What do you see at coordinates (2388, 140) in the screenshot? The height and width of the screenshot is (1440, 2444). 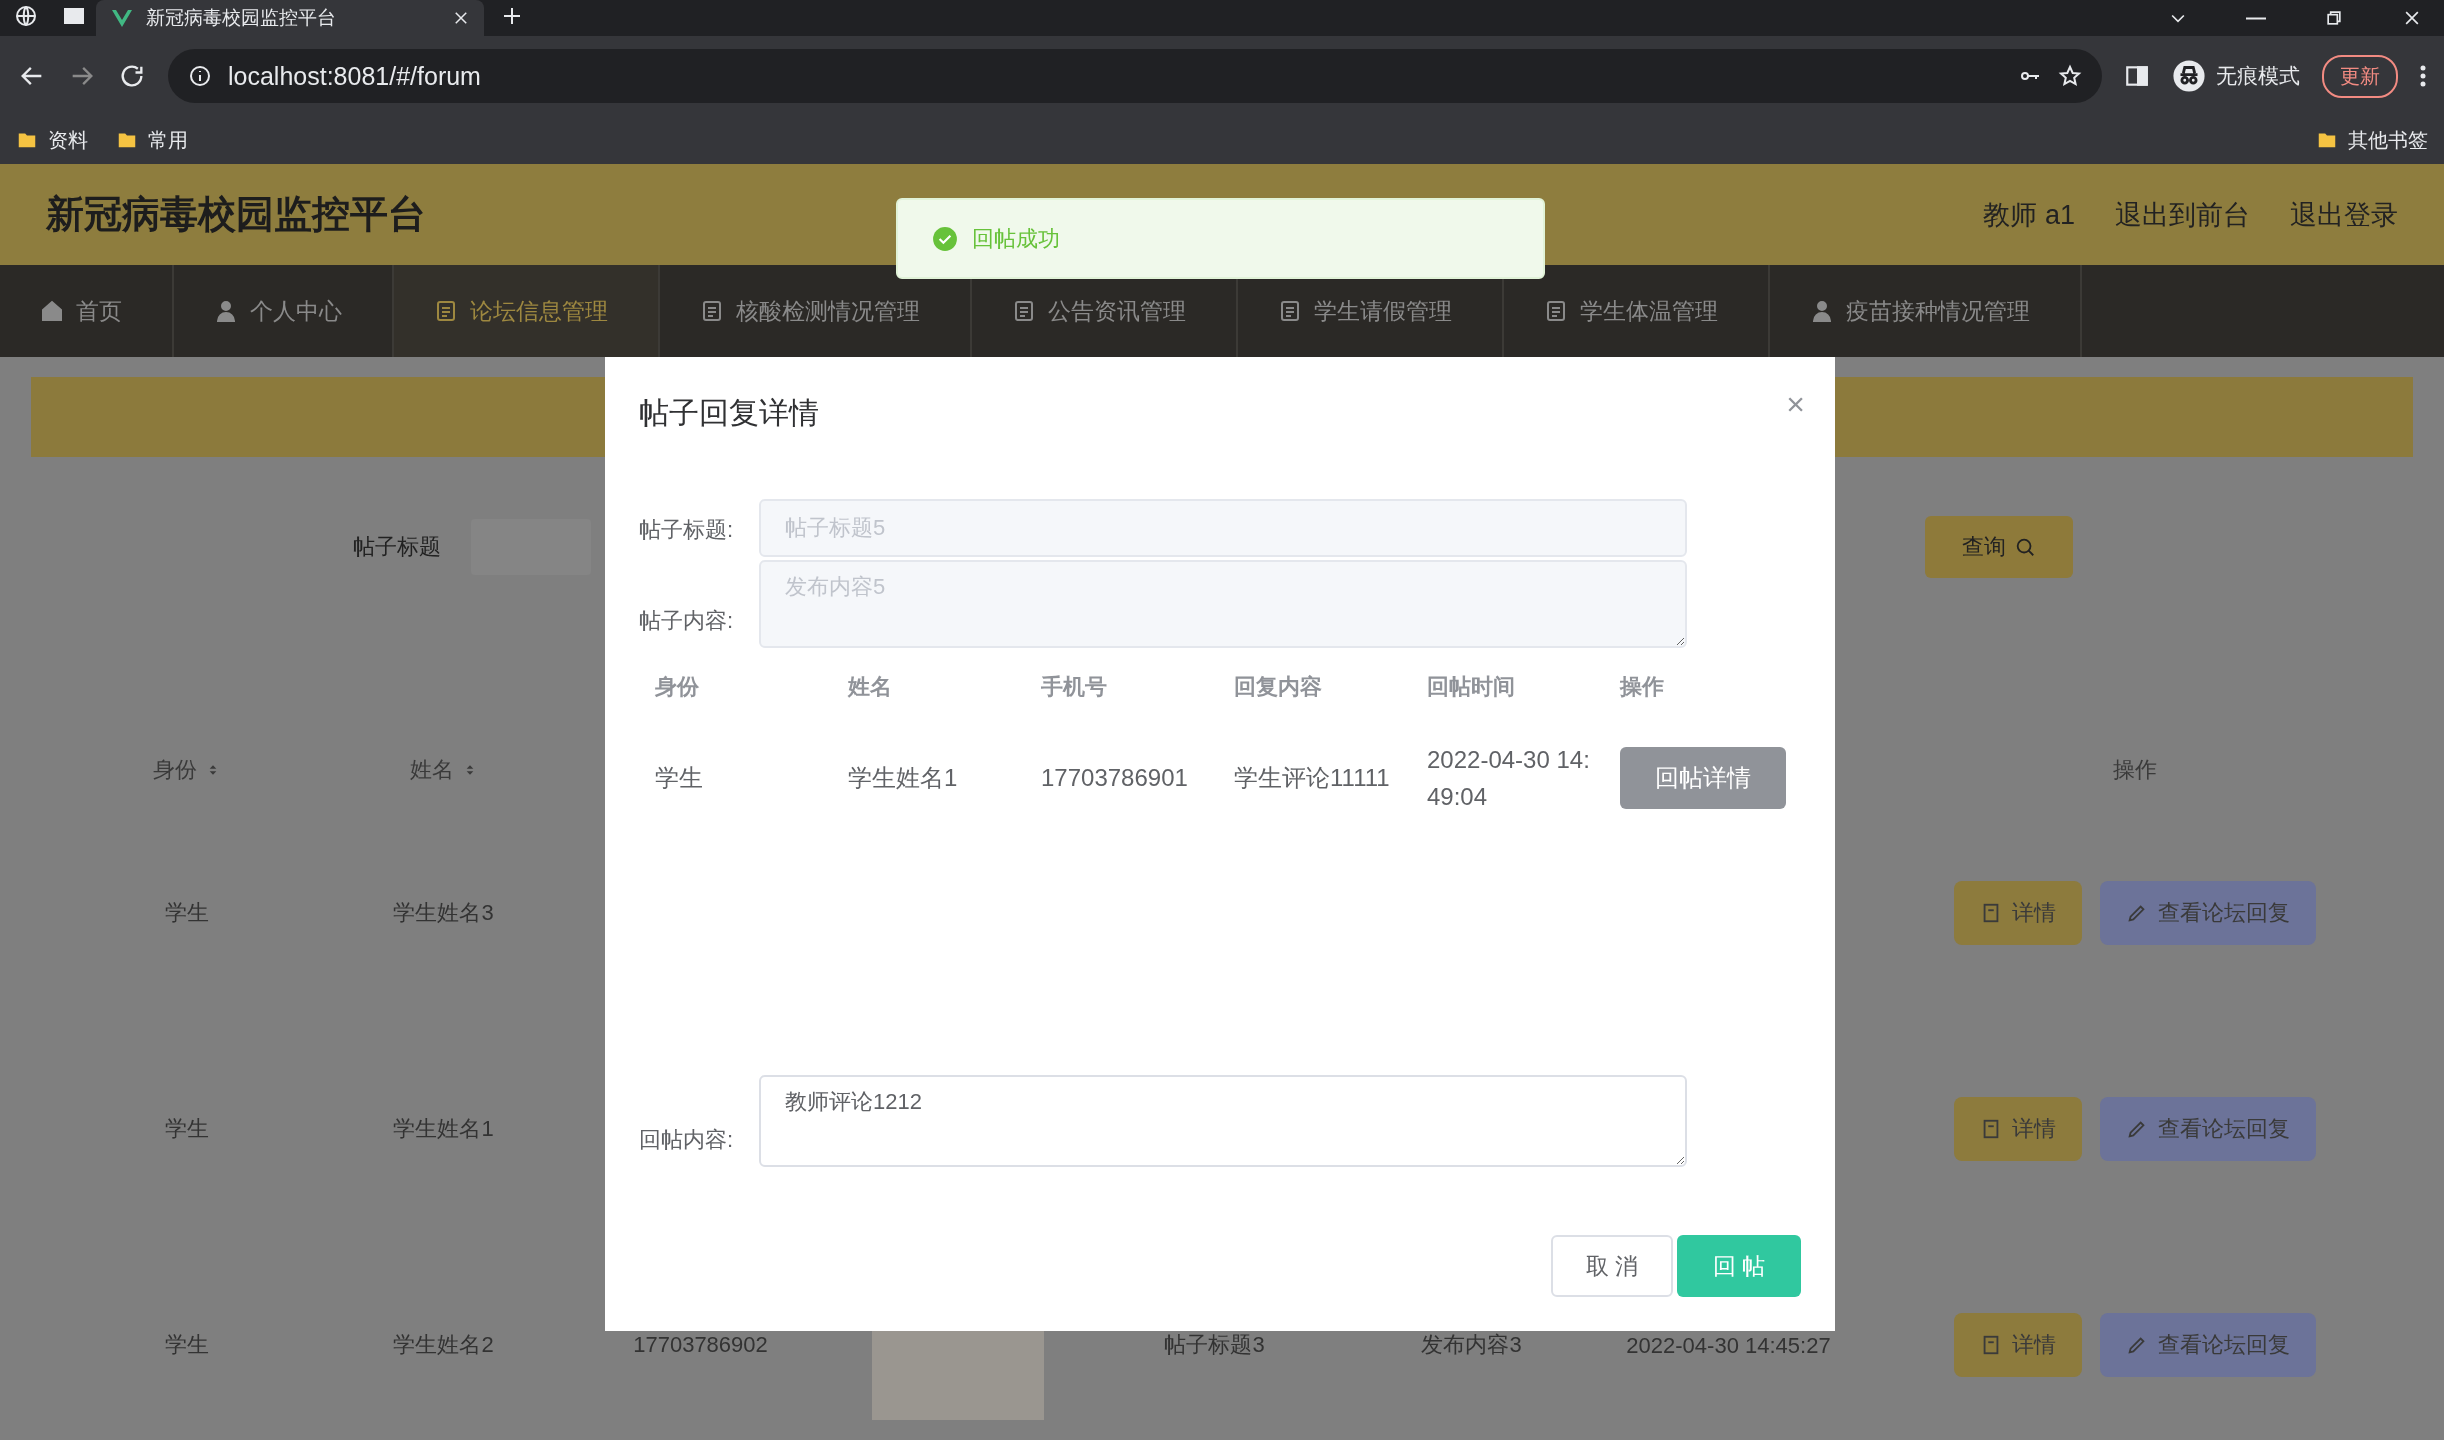 I see `other-bookmarks: 其他书签` at bounding box center [2388, 140].